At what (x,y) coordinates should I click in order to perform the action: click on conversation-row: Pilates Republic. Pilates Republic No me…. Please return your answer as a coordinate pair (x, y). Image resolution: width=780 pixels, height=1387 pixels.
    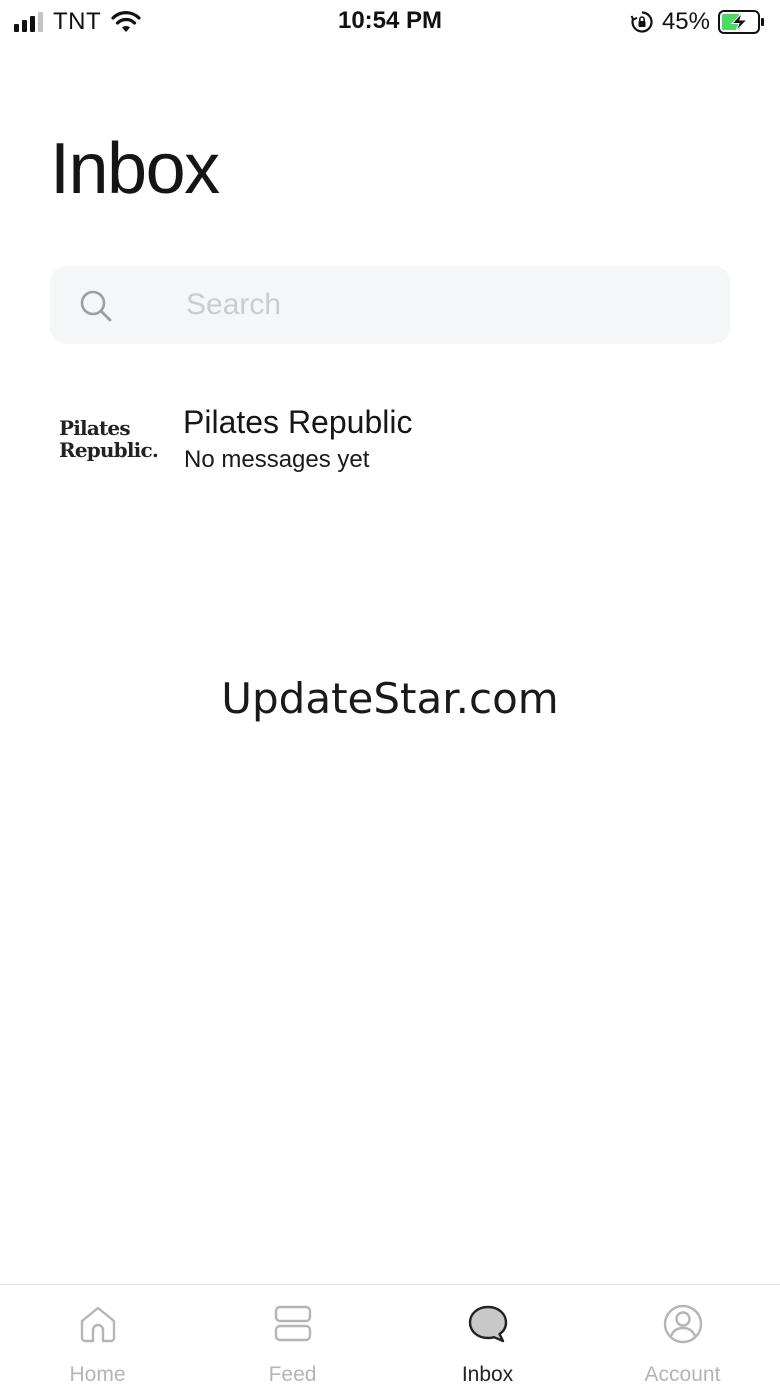
    Looking at the image, I should click on (390, 440).